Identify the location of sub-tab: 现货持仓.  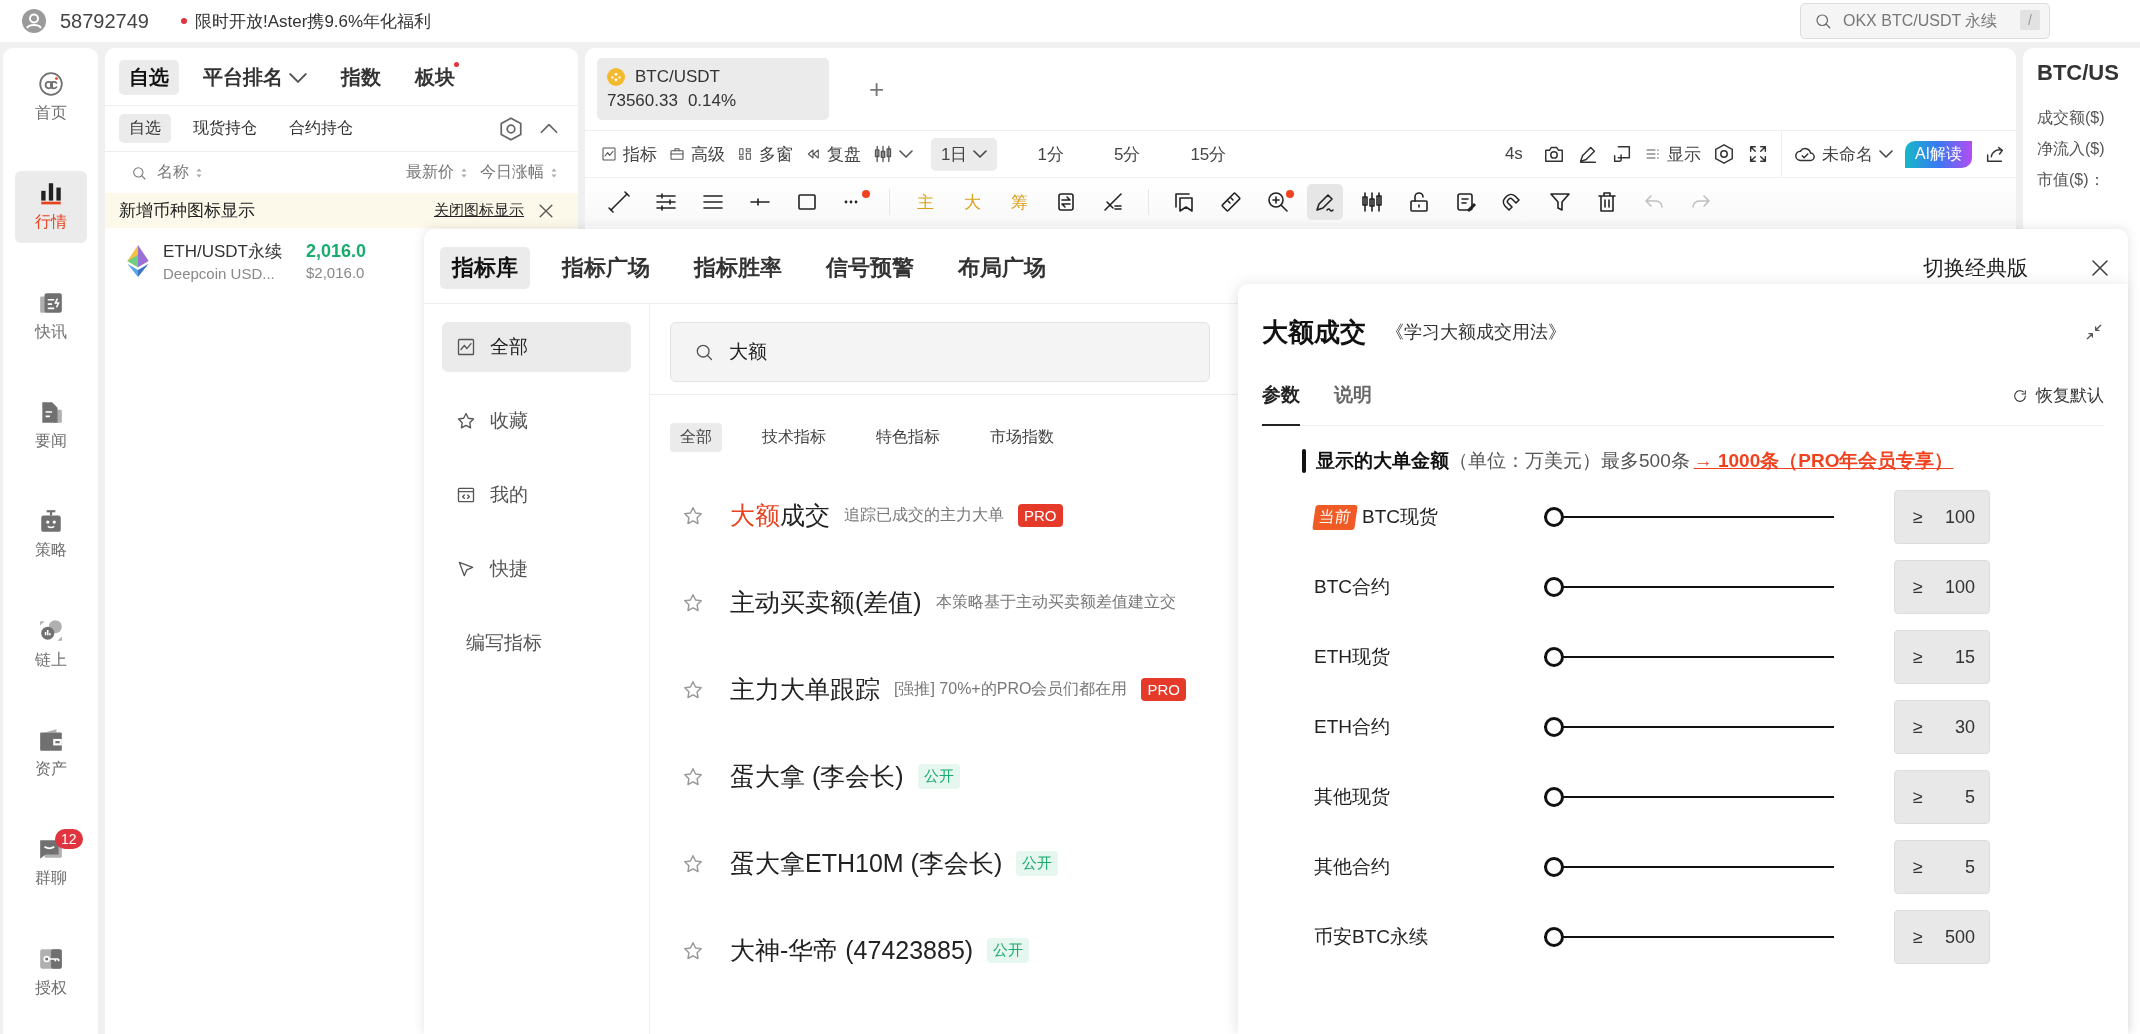
(225, 128).